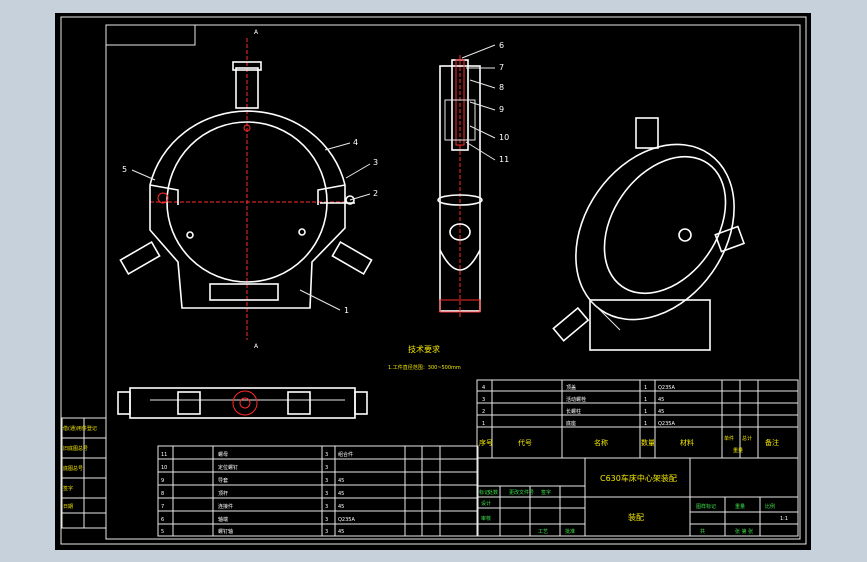 Image resolution: width=867 pixels, height=562 pixels. I want to click on bom-l3-no: 9, so click(162, 481).